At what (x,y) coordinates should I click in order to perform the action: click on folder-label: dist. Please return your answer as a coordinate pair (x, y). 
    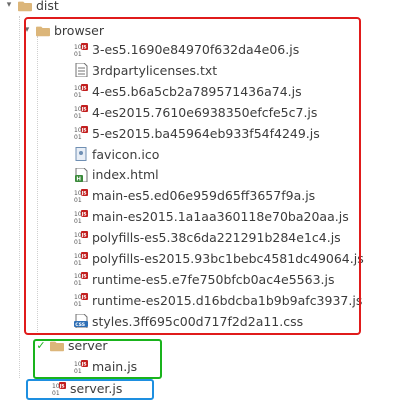
    Looking at the image, I should click on (47, 6).